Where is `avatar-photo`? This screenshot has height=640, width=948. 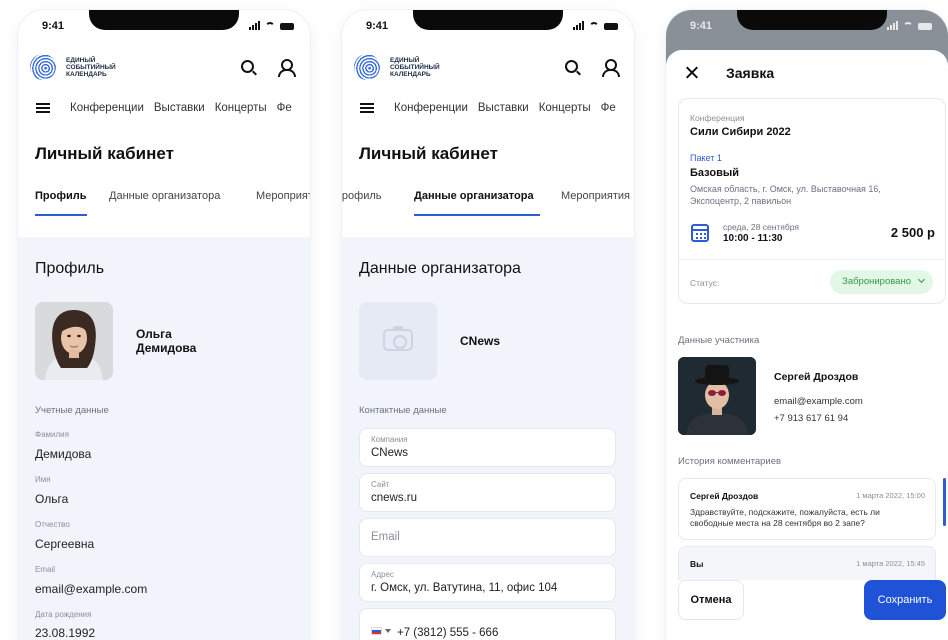
avatar-photo is located at coordinates (74, 341).